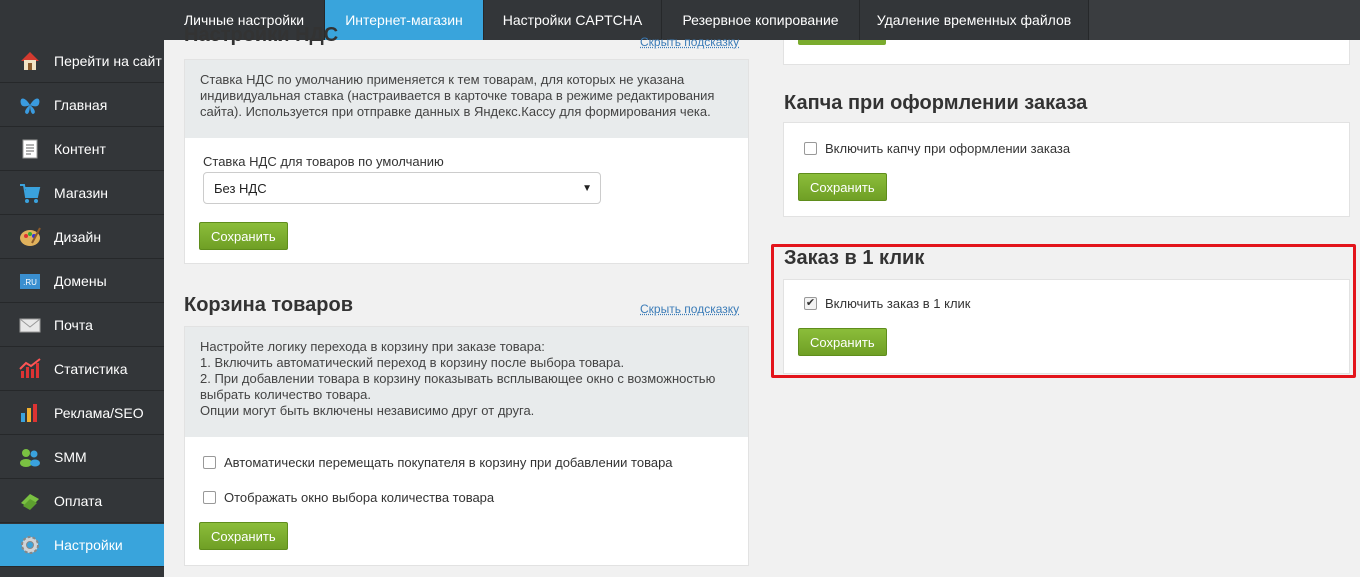  I want to click on sidebar-item-label: SMM, so click(70, 457).